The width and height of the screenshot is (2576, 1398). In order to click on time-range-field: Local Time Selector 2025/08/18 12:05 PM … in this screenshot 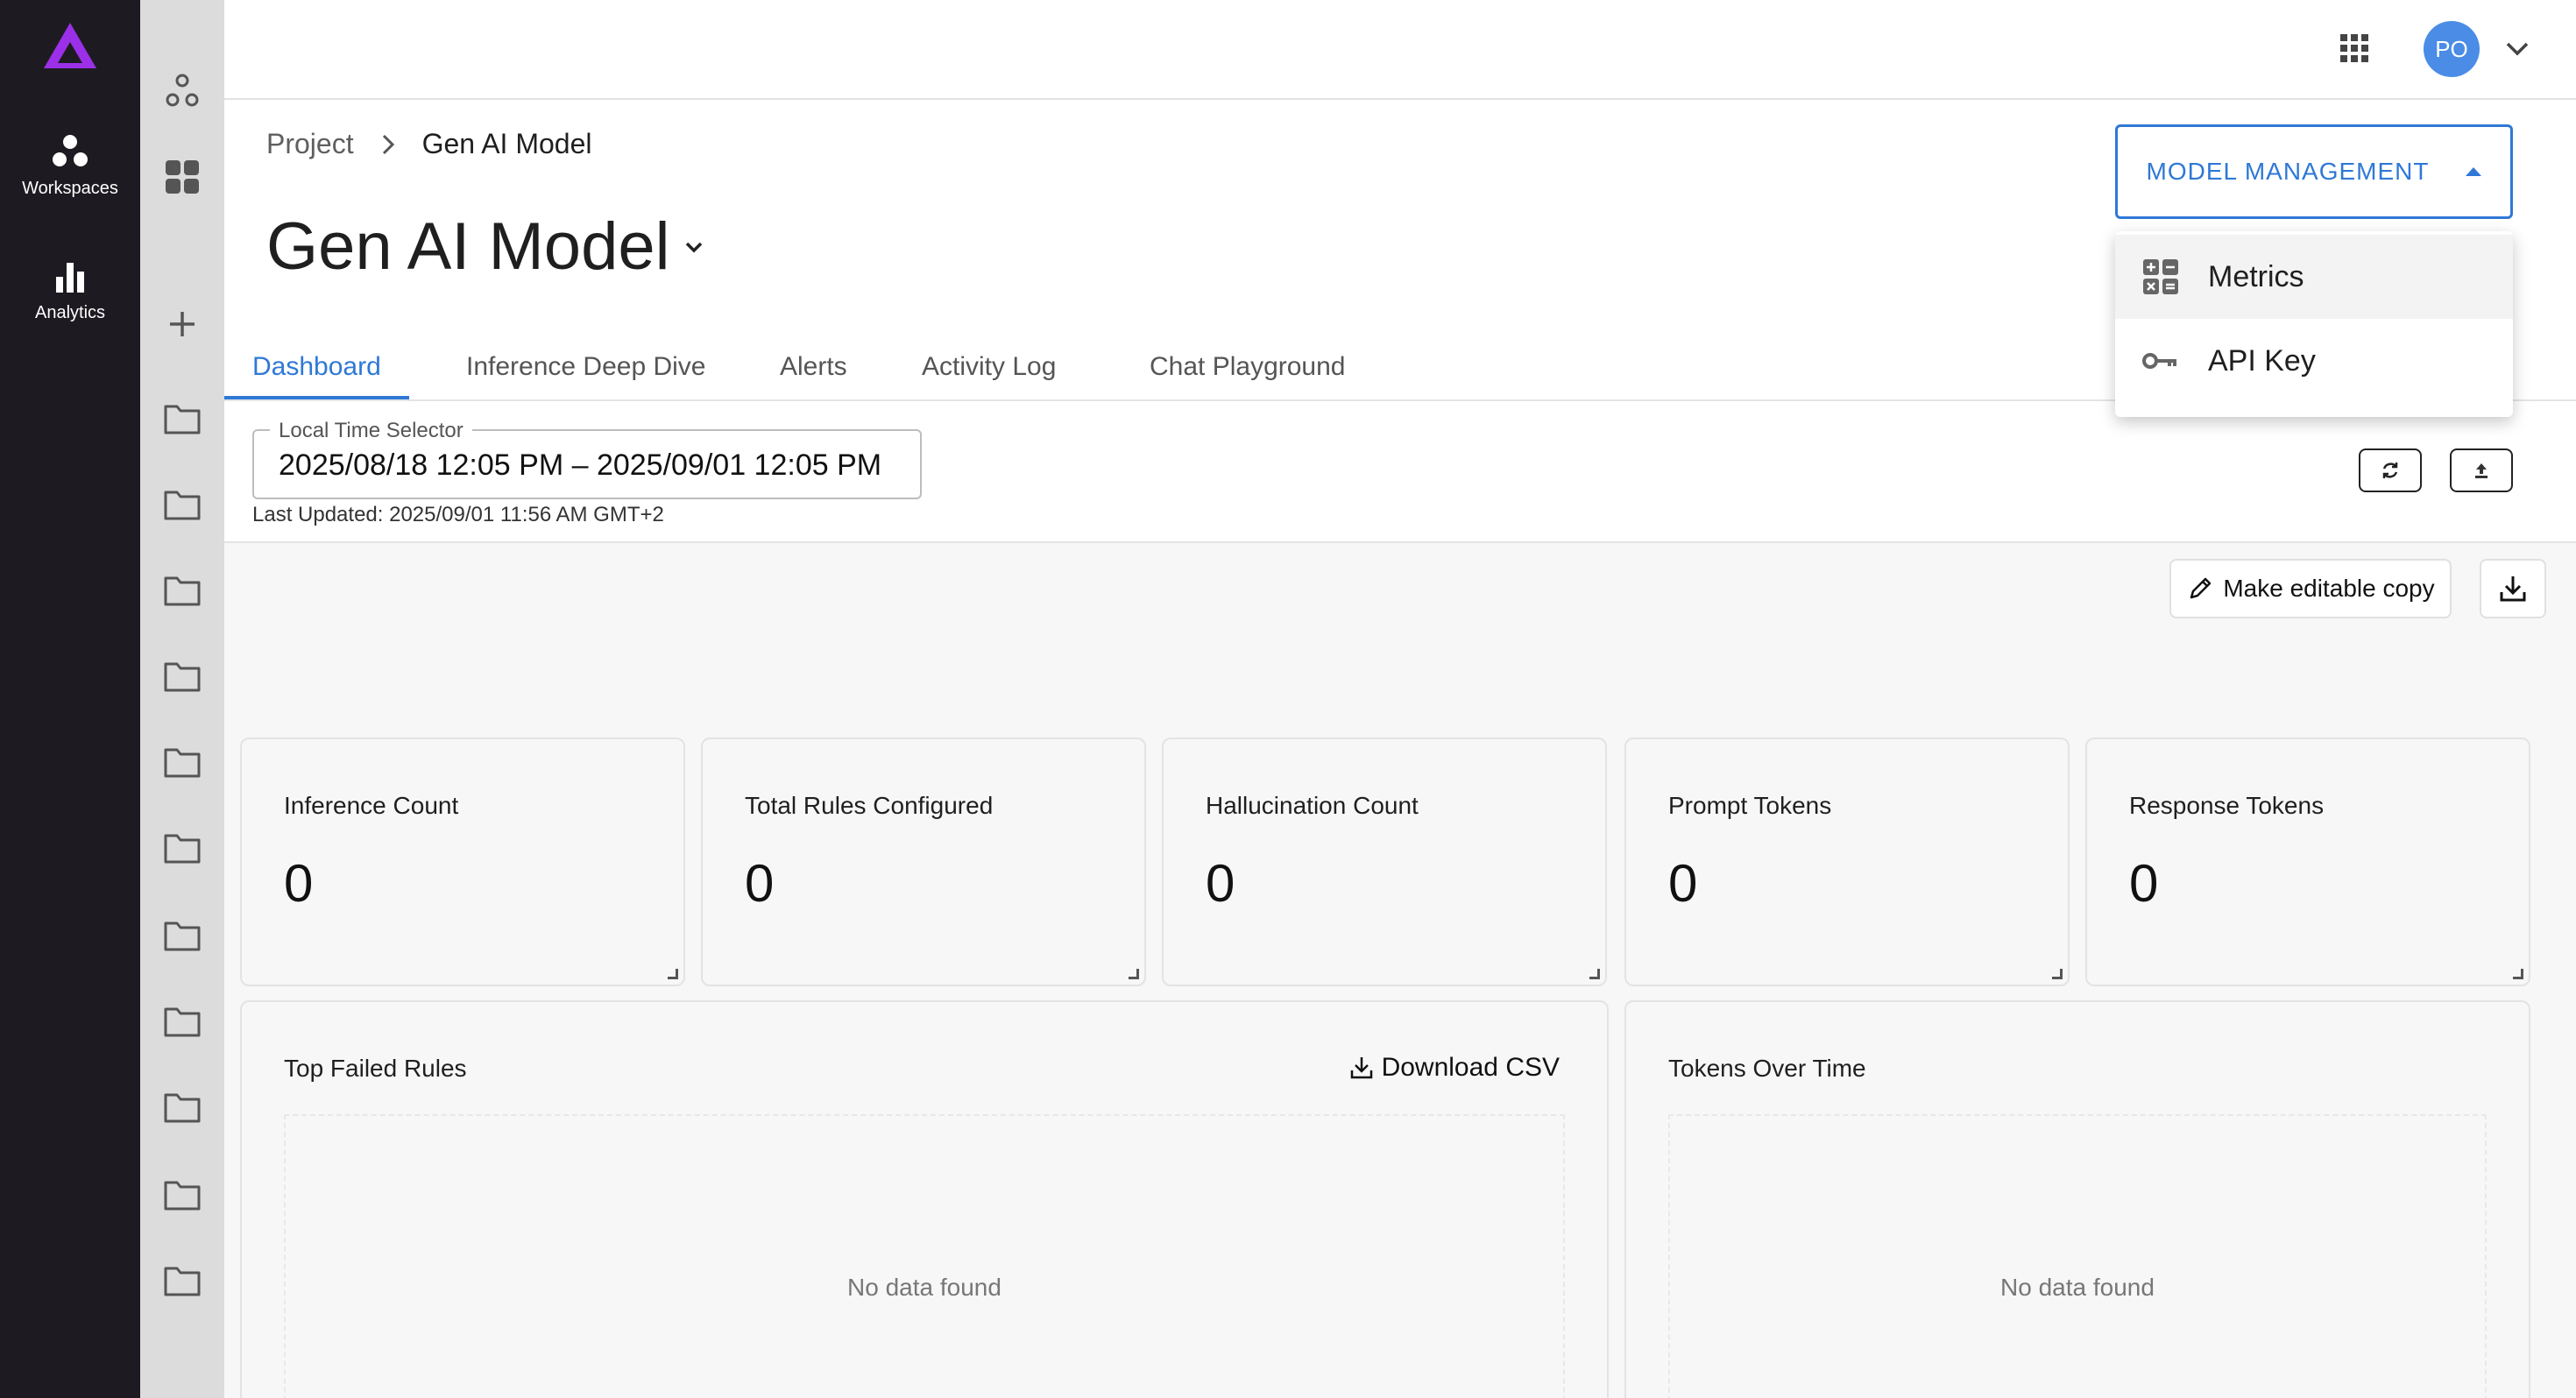, I will do `click(587, 459)`.